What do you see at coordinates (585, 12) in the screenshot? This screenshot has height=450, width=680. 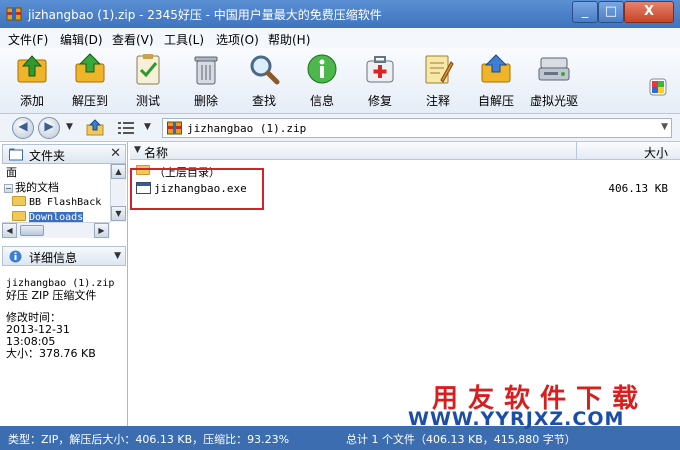 I see `minimize-button: _` at bounding box center [585, 12].